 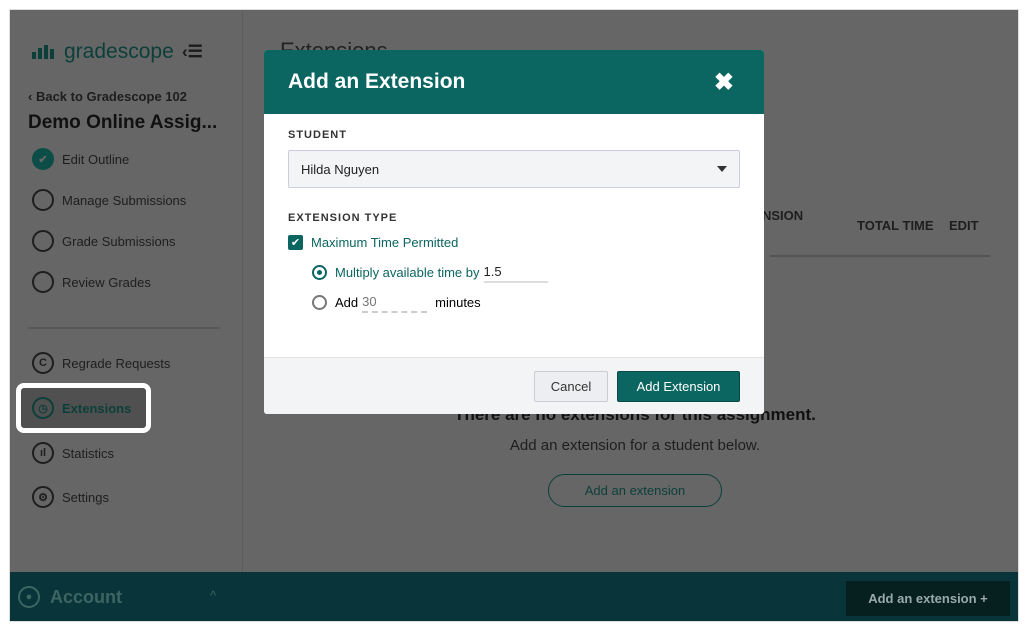 What do you see at coordinates (192, 52) in the screenshot?
I see `collapse-sidebar-icon: ‹☰` at bounding box center [192, 52].